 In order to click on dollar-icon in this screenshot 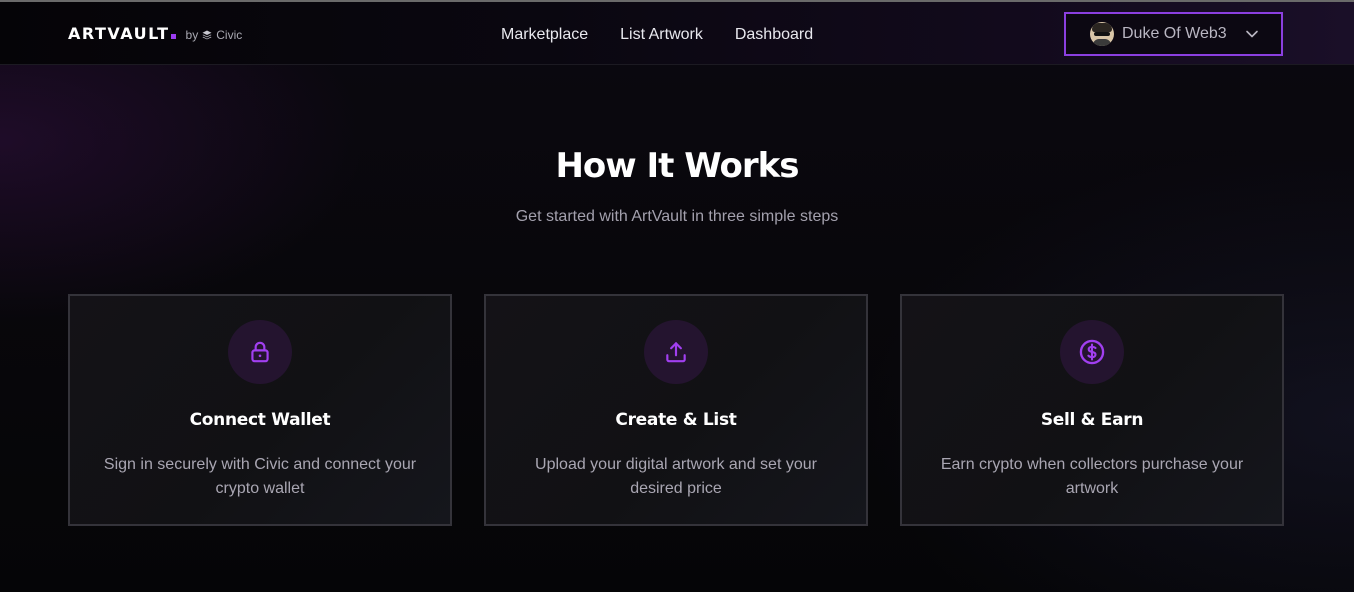, I will do `click(1092, 352)`.